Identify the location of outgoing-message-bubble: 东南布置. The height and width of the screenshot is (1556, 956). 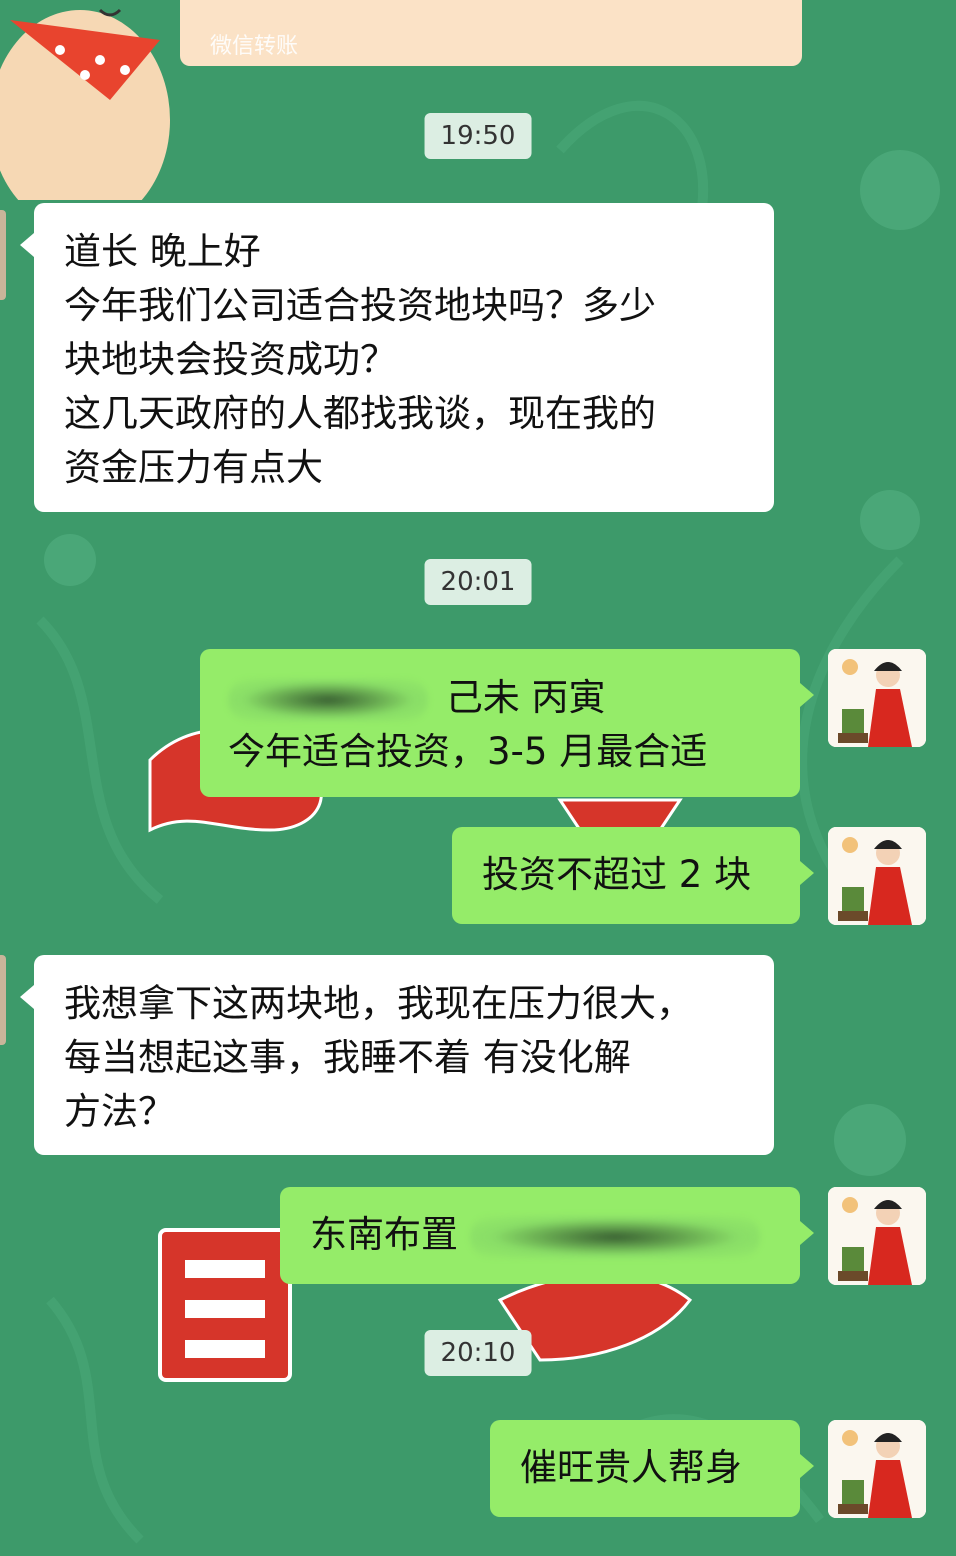
(547, 1235).